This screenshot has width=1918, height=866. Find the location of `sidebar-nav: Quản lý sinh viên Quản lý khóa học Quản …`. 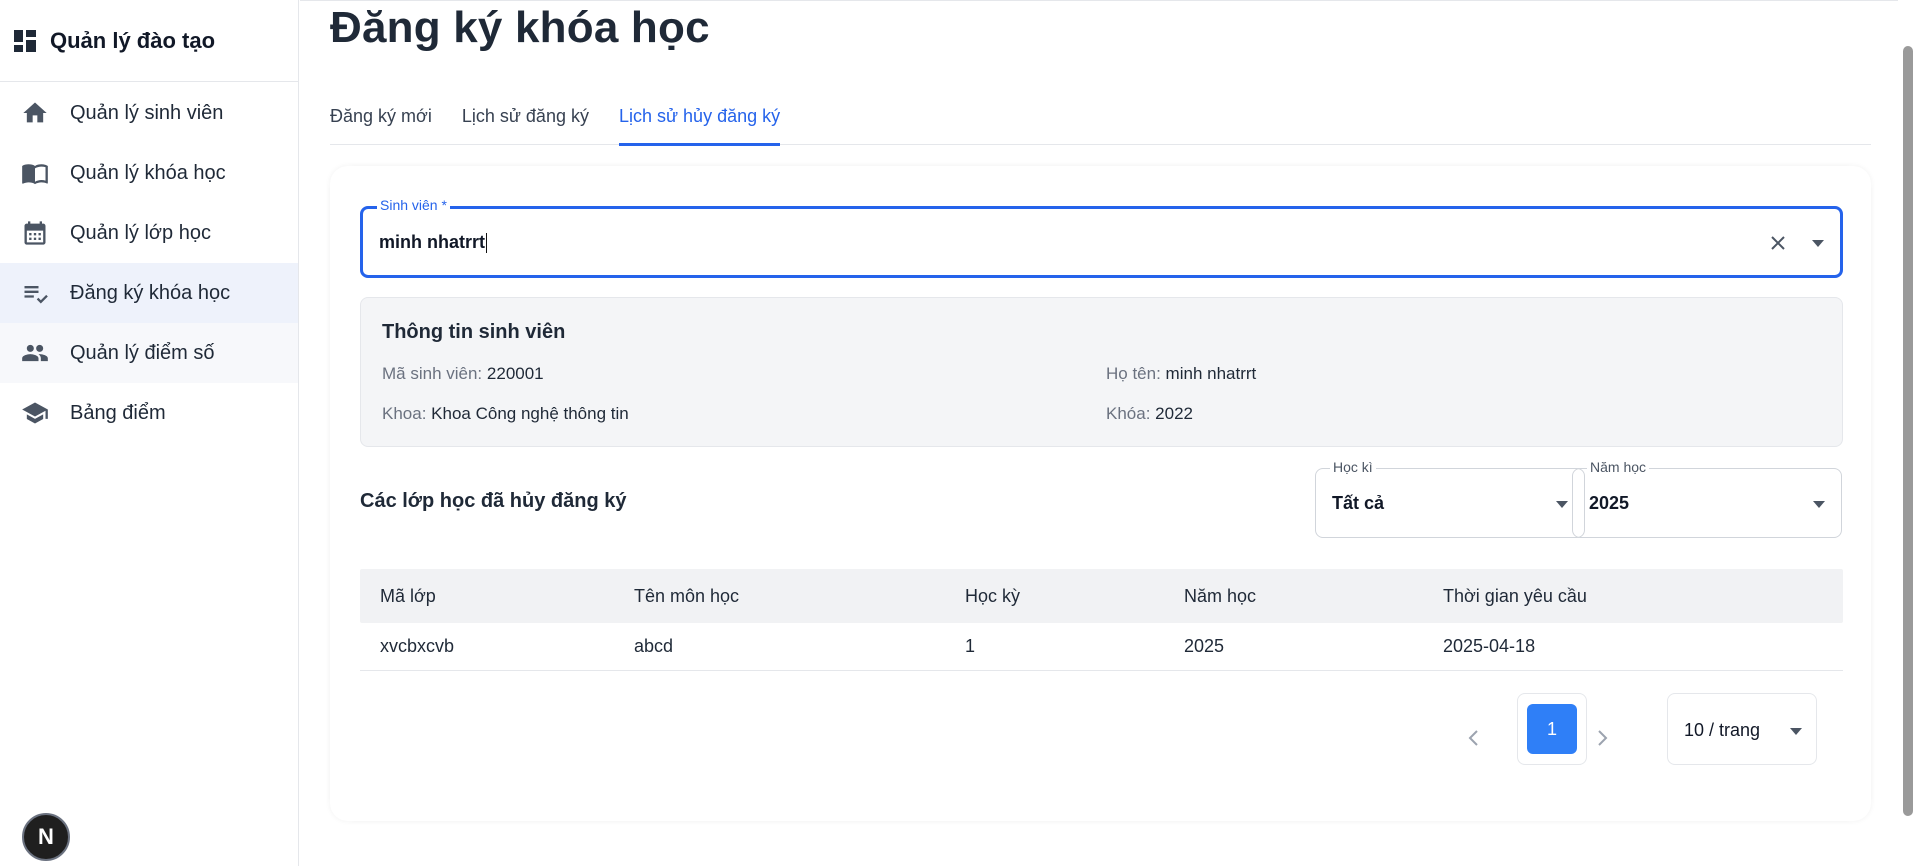

sidebar-nav: Quản lý sinh viên Quản lý khóa học Quản … is located at coordinates (149, 263).